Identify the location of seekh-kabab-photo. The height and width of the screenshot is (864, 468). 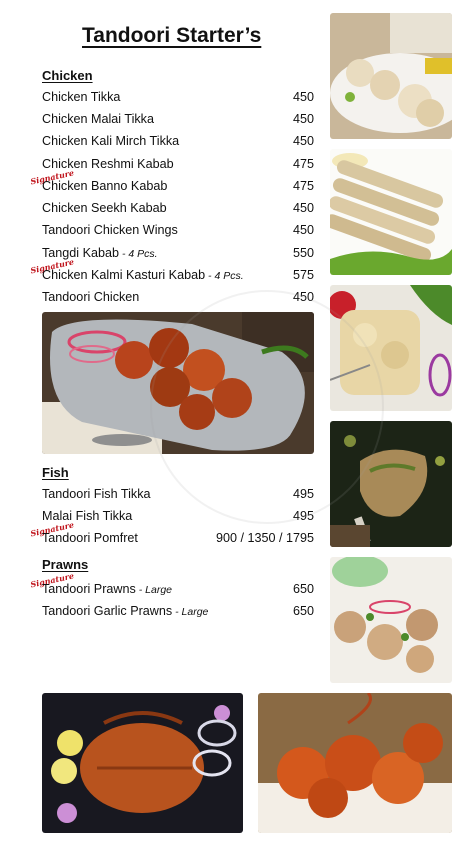
(391, 212).